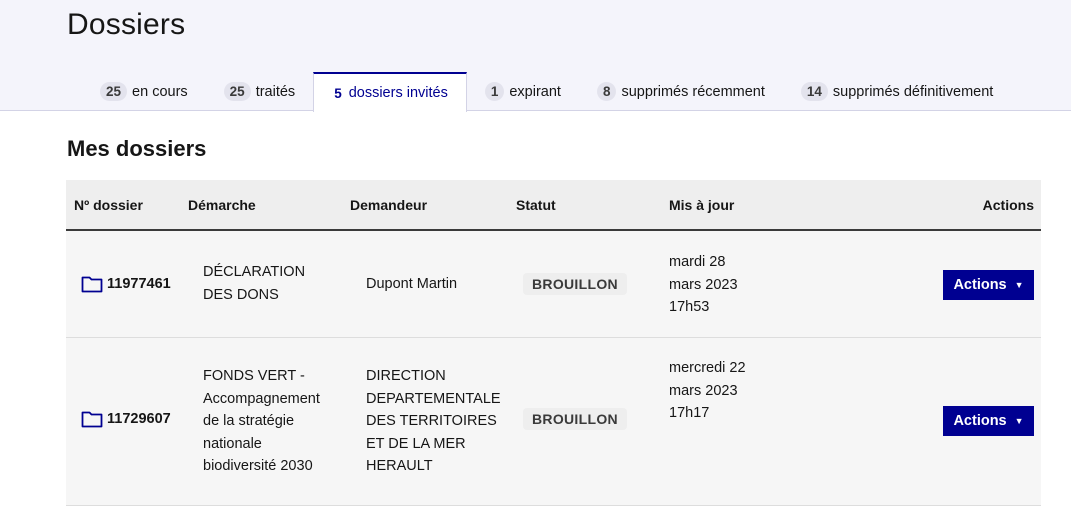 This screenshot has width=1071, height=510. What do you see at coordinates (702, 205) in the screenshot?
I see `header-mis-a-jour: Mis à jour` at bounding box center [702, 205].